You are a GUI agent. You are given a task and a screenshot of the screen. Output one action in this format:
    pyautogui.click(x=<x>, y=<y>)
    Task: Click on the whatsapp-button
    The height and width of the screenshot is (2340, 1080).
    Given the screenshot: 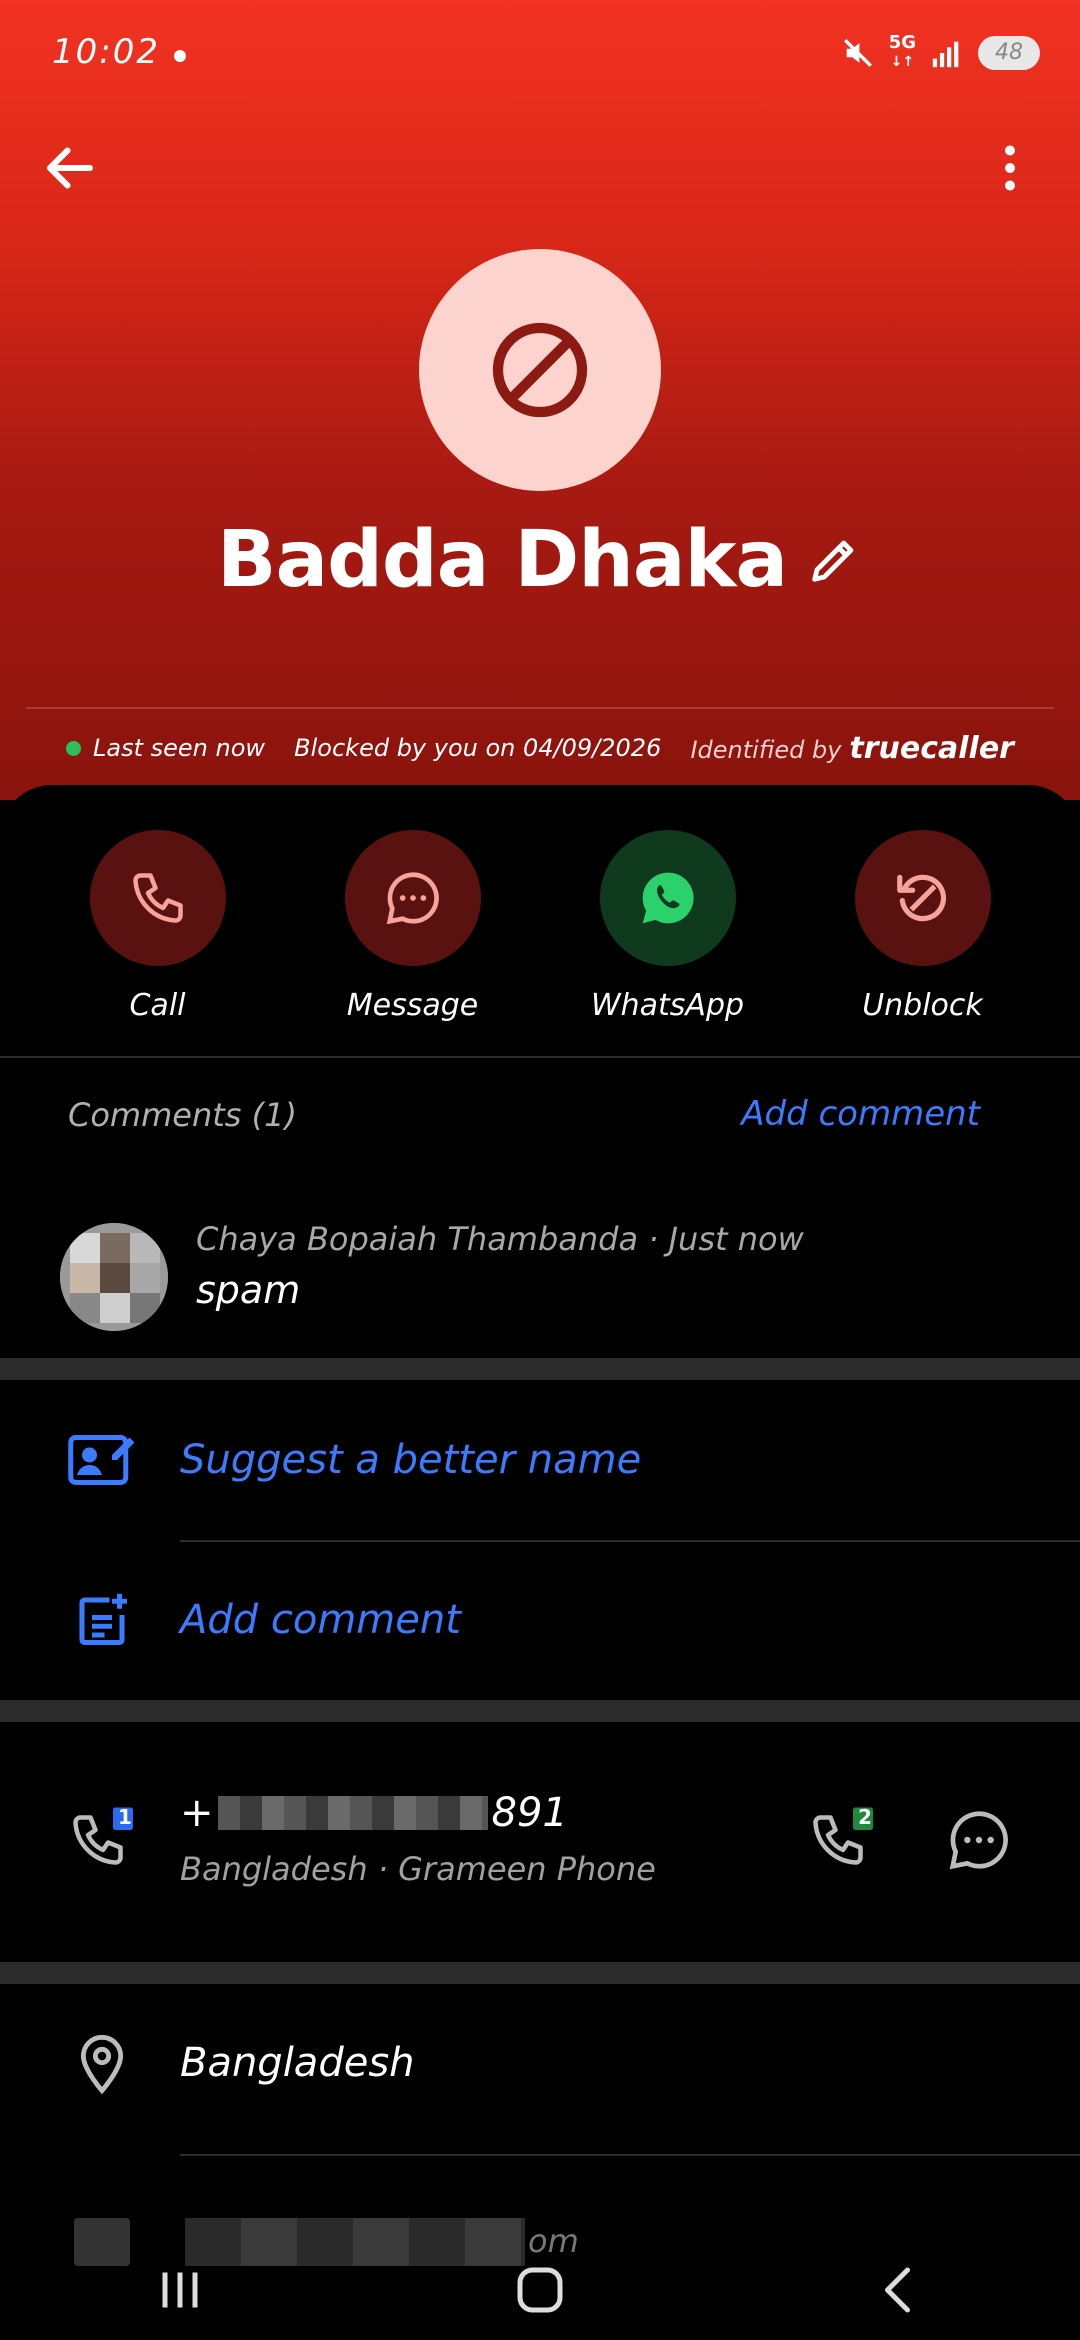 What is the action you would take?
    pyautogui.click(x=667, y=898)
    